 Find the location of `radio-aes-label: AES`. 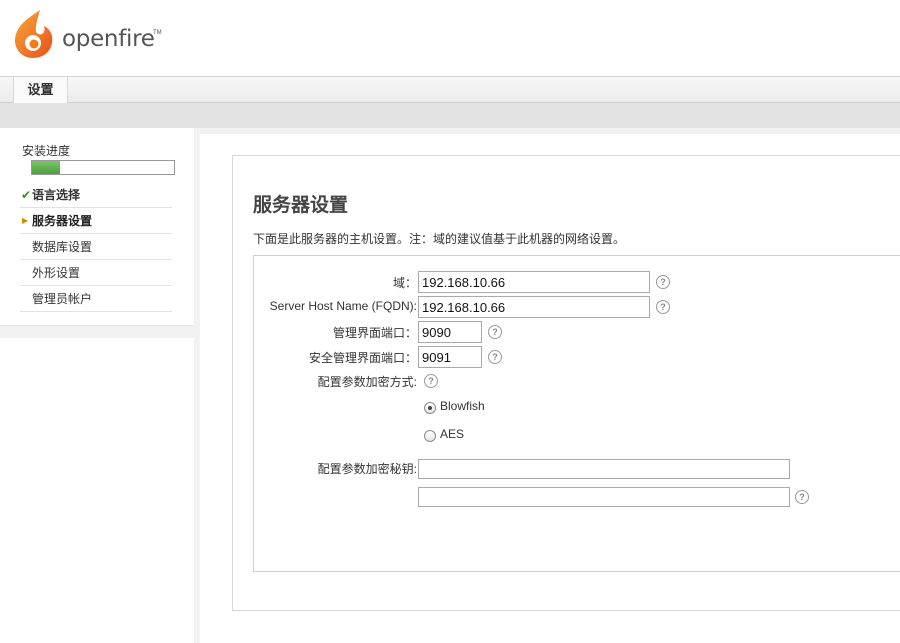

radio-aes-label: AES is located at coordinates (452, 434).